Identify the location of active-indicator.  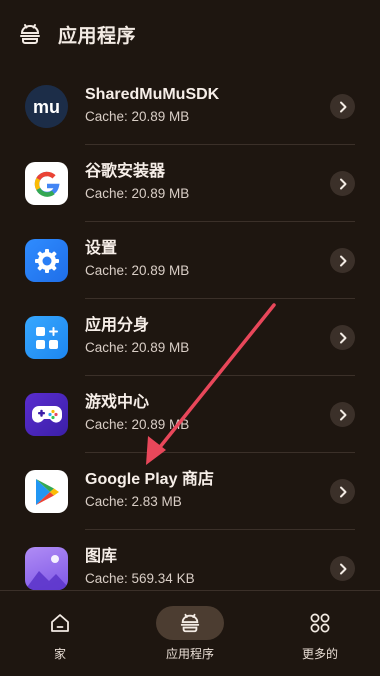
(190, 623).